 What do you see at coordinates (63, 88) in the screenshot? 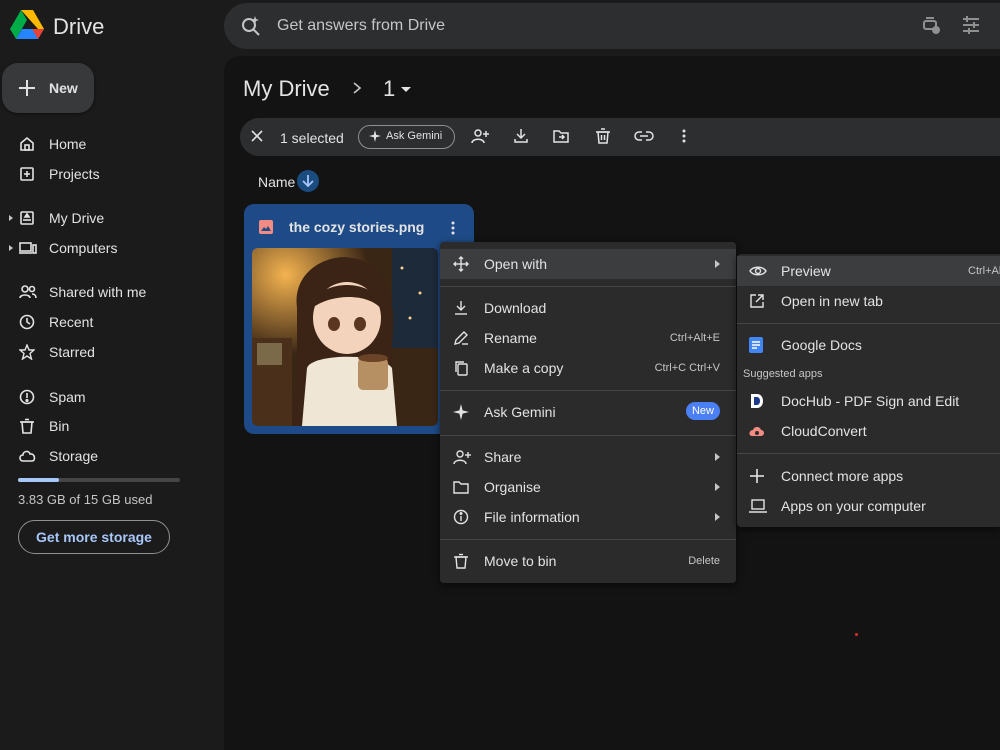
I see `new-button-label: New` at bounding box center [63, 88].